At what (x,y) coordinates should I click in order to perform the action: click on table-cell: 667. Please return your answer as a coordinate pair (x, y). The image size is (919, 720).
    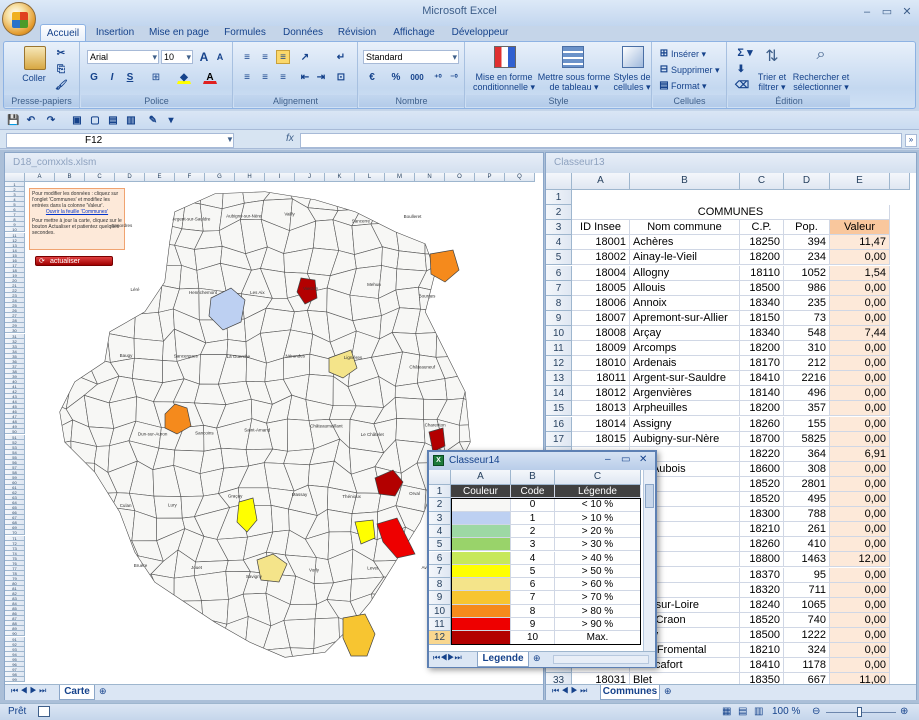
    Looking at the image, I should click on (807, 678).